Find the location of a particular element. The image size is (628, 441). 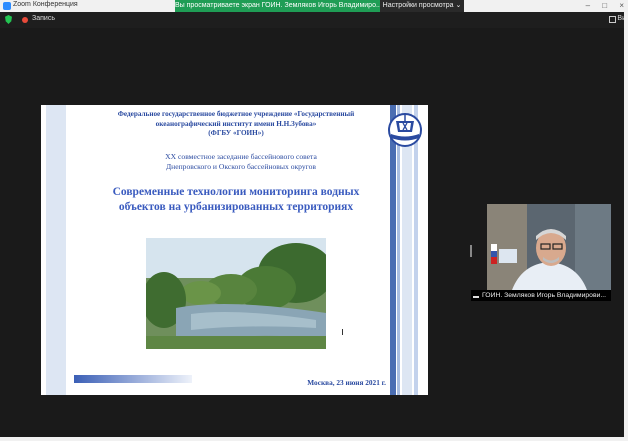

mouse-cursor-icon is located at coordinates (344, 332).